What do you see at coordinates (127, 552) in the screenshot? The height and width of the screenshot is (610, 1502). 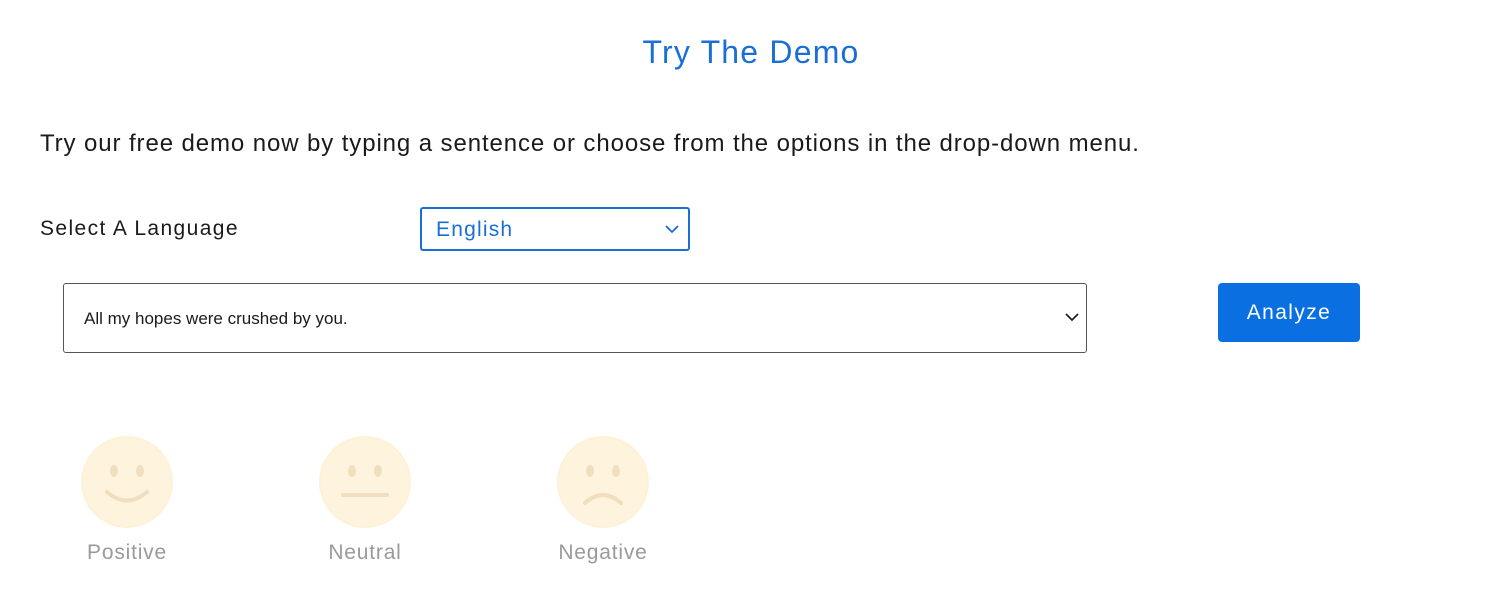 I see `sentiment-label: Positive` at bounding box center [127, 552].